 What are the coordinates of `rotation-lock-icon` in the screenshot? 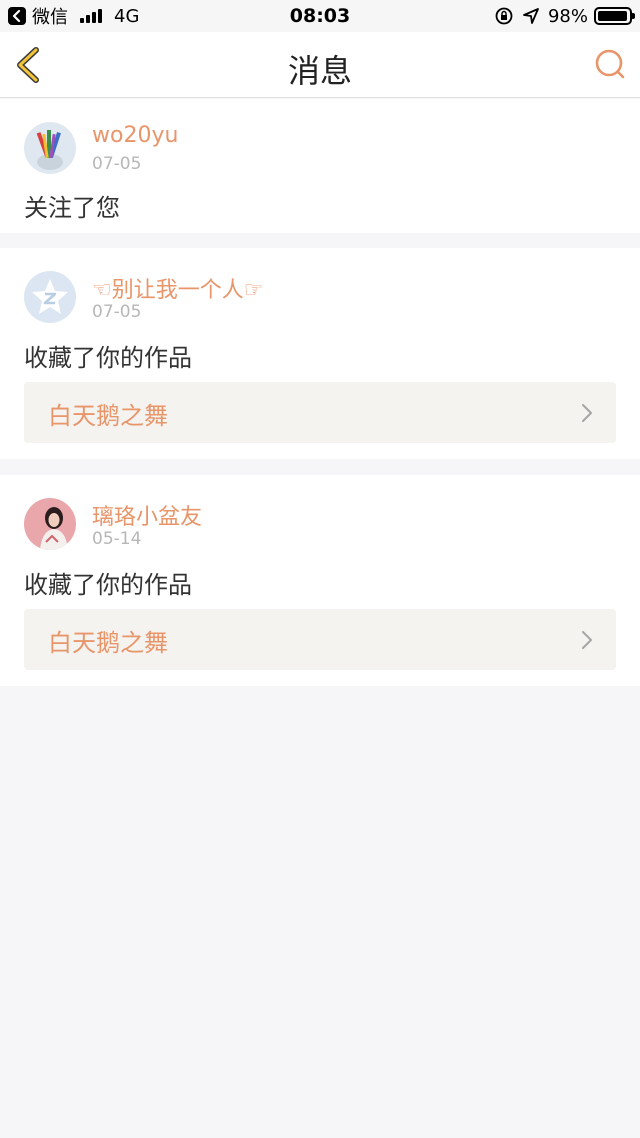 It's located at (504, 16).